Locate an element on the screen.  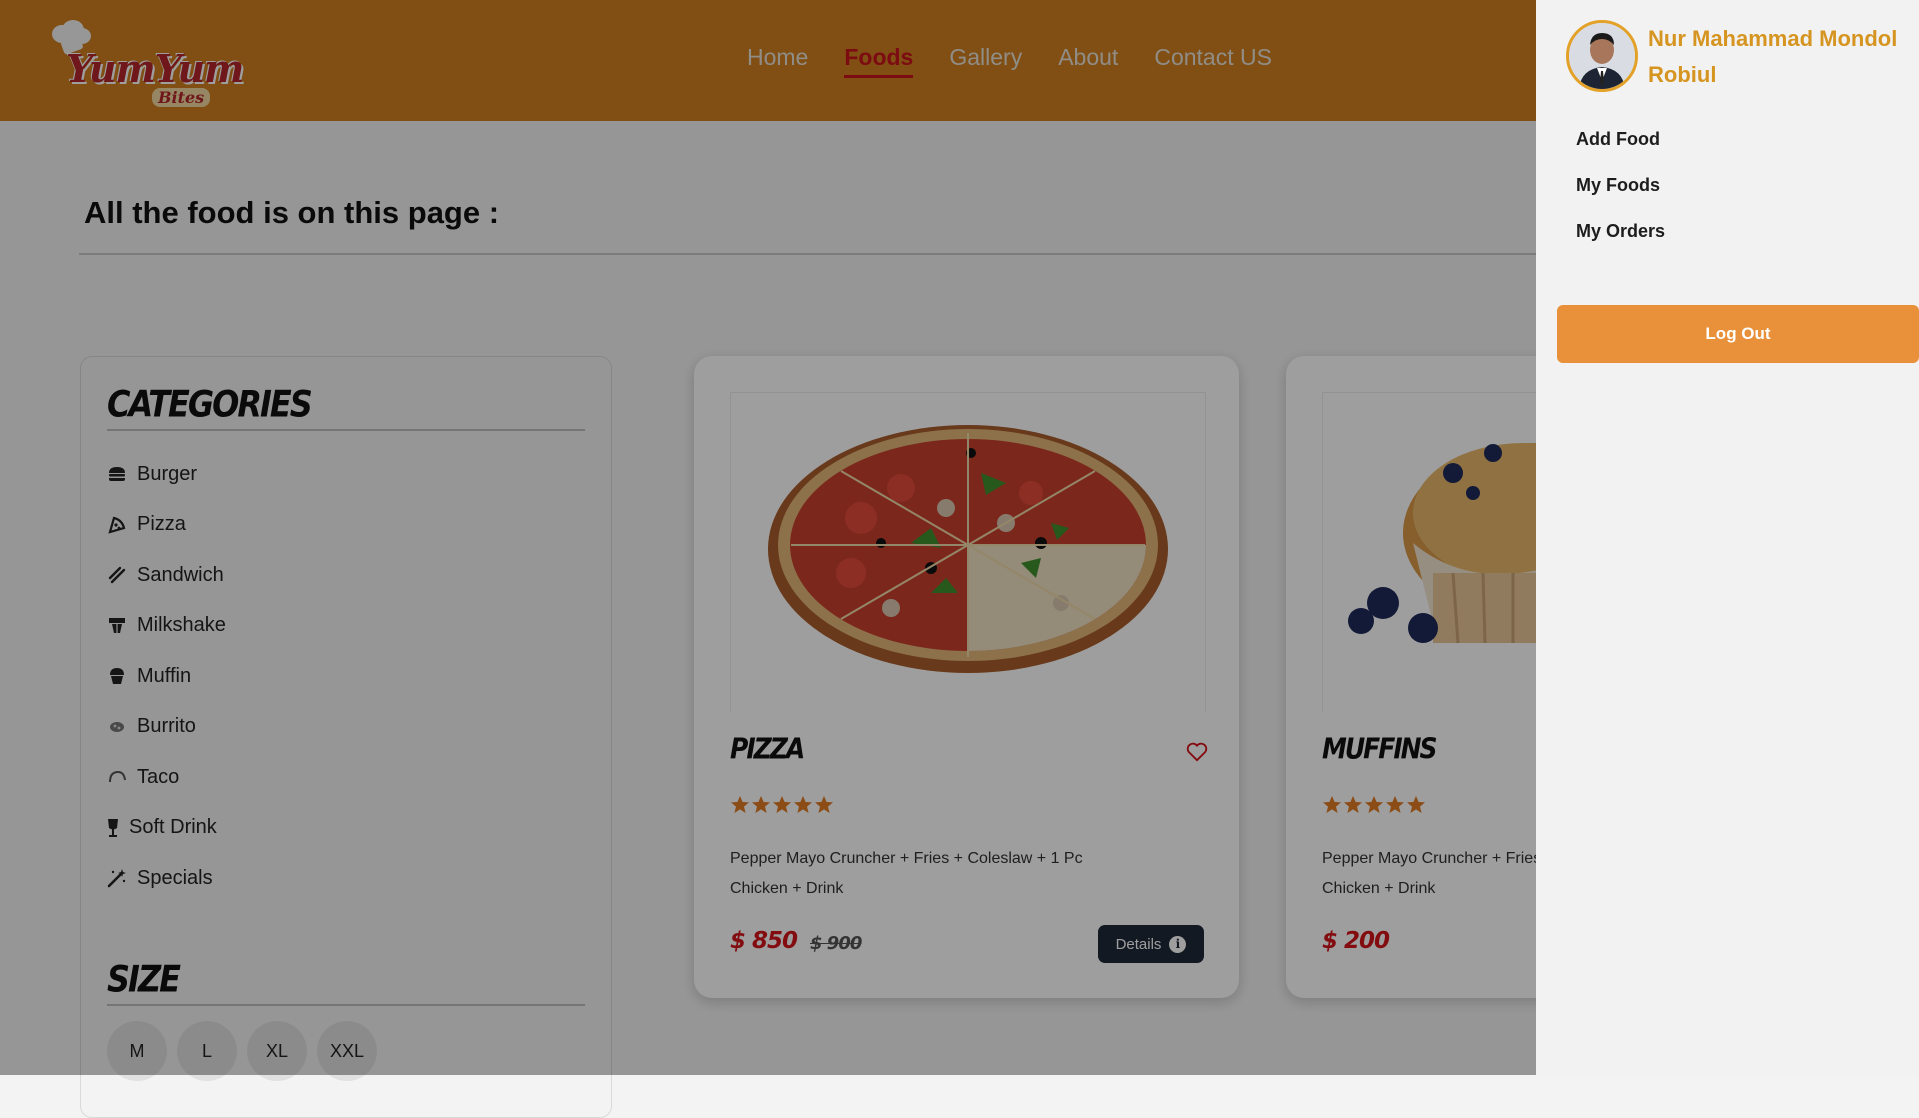
avatar is located at coordinates (1602, 56).